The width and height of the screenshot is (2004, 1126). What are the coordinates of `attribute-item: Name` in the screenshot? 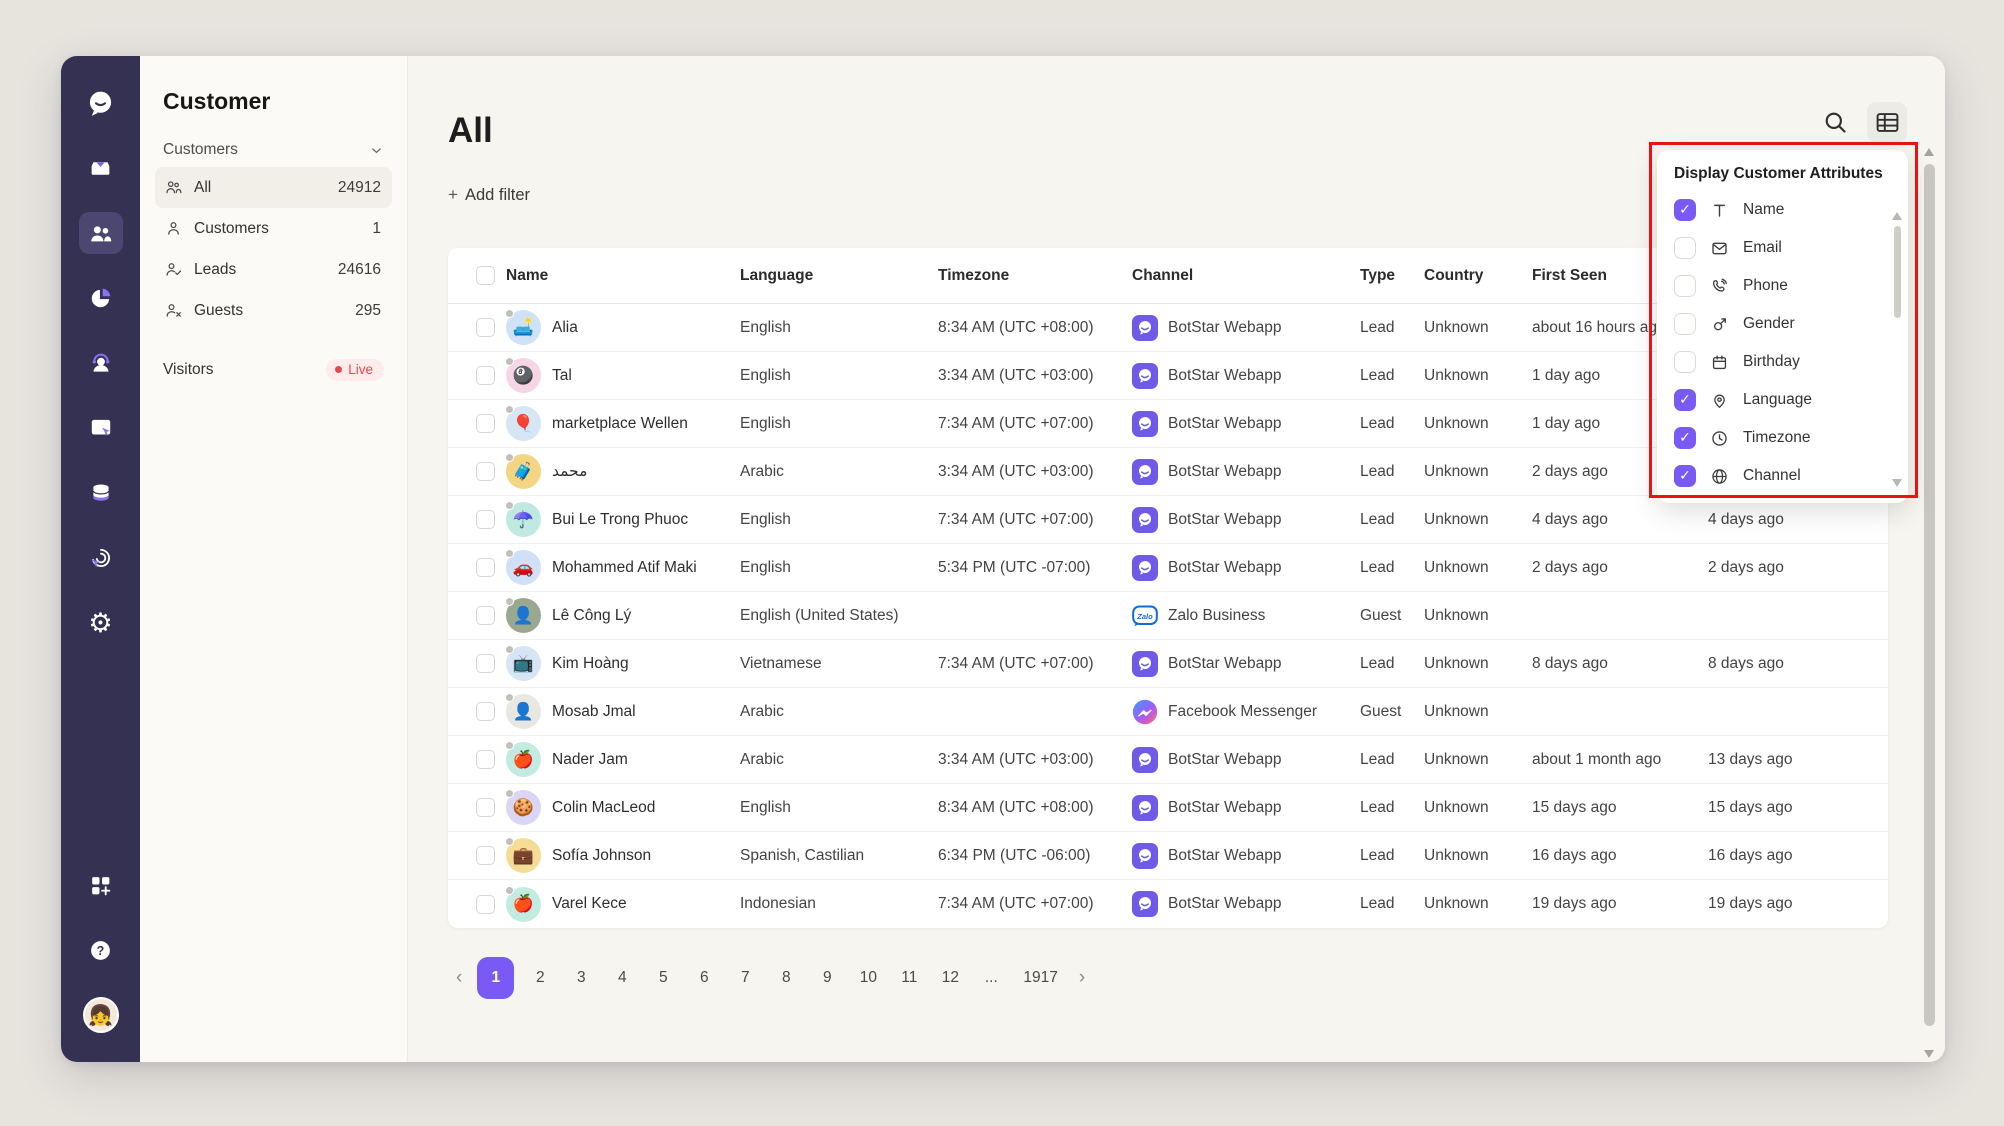 It's located at (1782, 210).